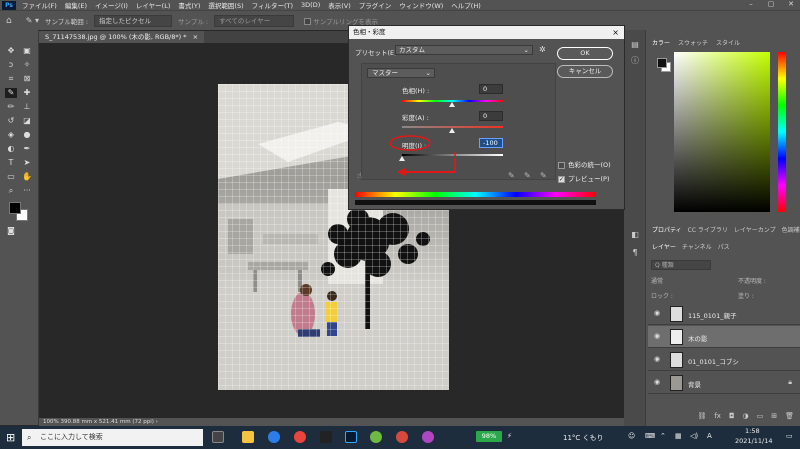 The image size is (800, 449). Describe the element at coordinates (722, 132) in the screenshot. I see `color-picker-field` at that location.